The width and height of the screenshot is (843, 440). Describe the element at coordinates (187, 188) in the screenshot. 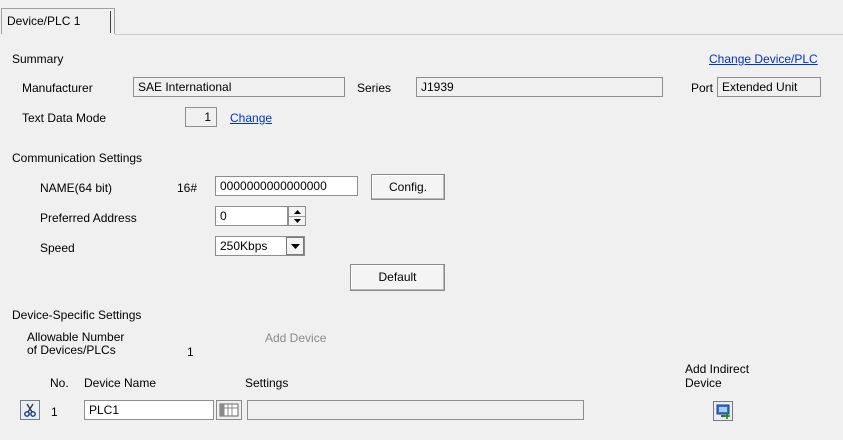

I see `hex-prefix-label: 16#` at that location.